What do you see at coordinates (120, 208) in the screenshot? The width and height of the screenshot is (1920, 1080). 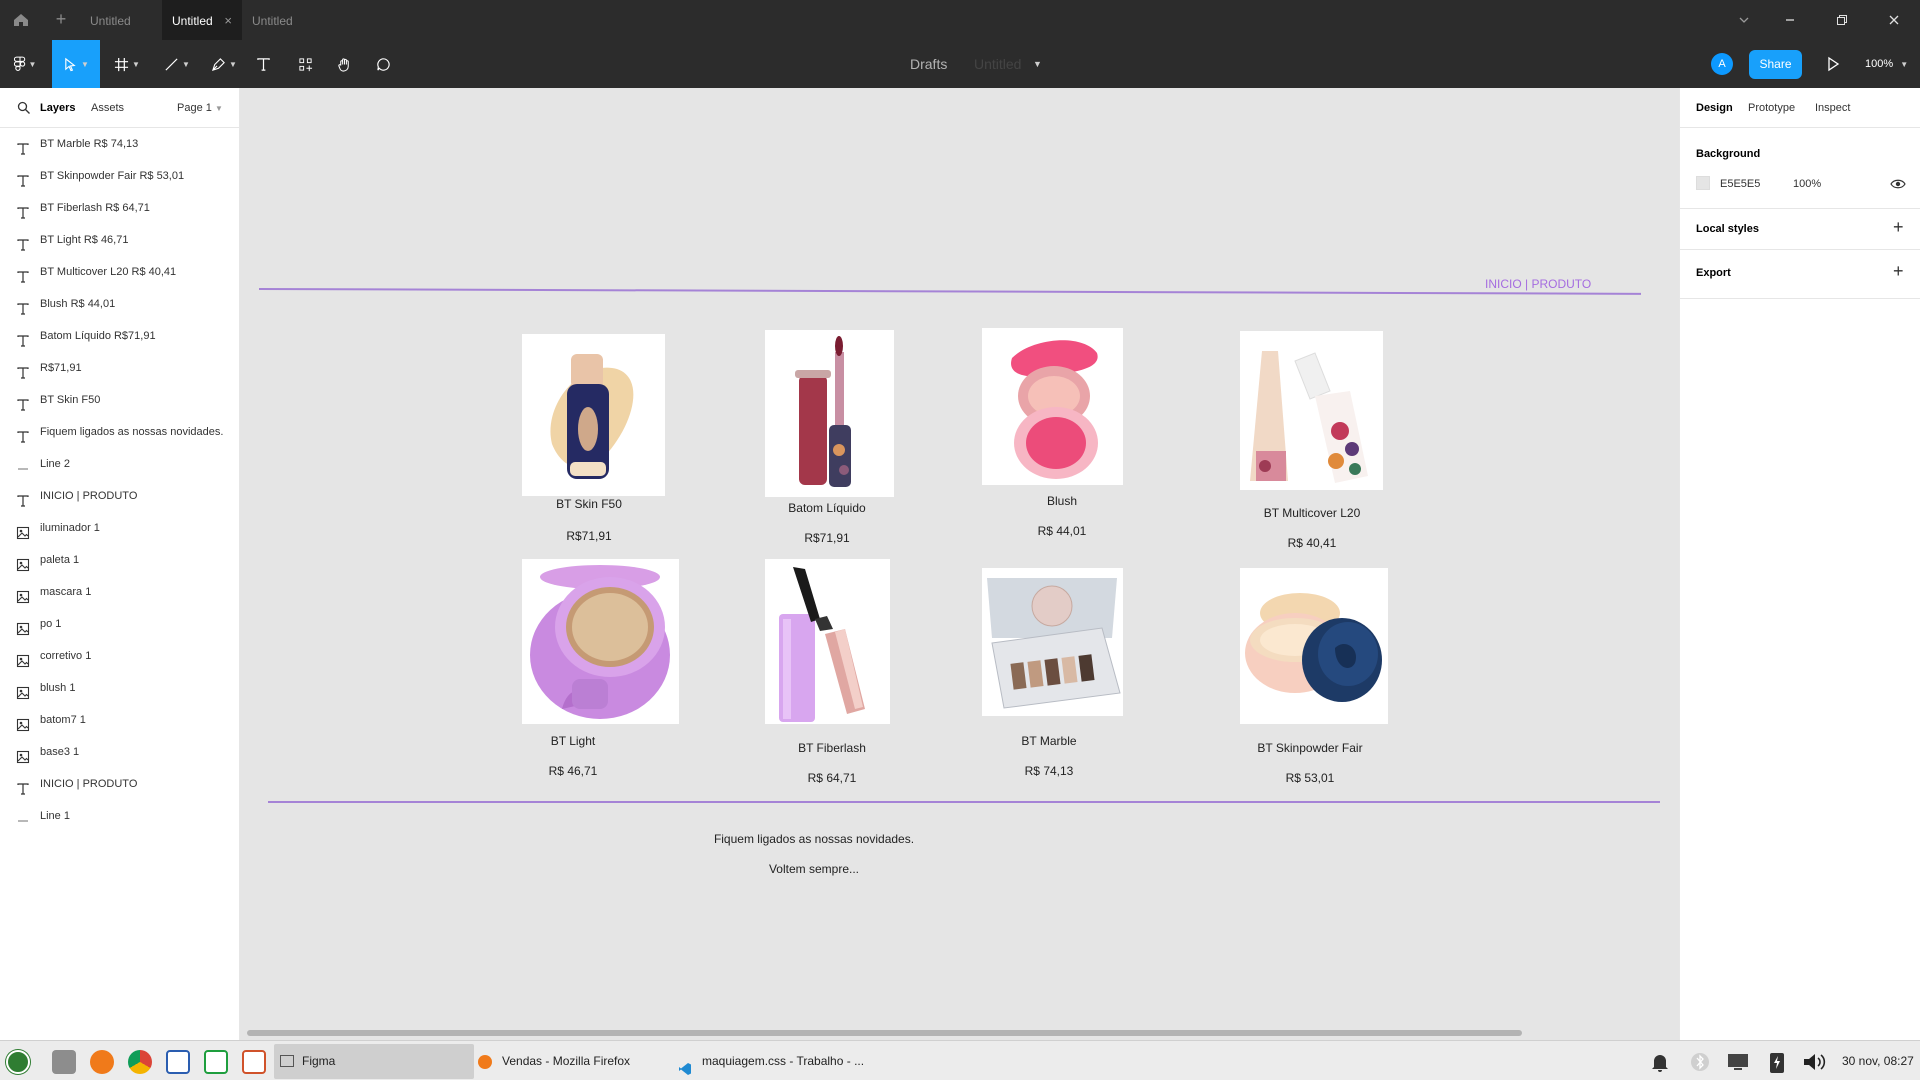 I see `layer-row: BT Fiberlash R$ 64,71` at bounding box center [120, 208].